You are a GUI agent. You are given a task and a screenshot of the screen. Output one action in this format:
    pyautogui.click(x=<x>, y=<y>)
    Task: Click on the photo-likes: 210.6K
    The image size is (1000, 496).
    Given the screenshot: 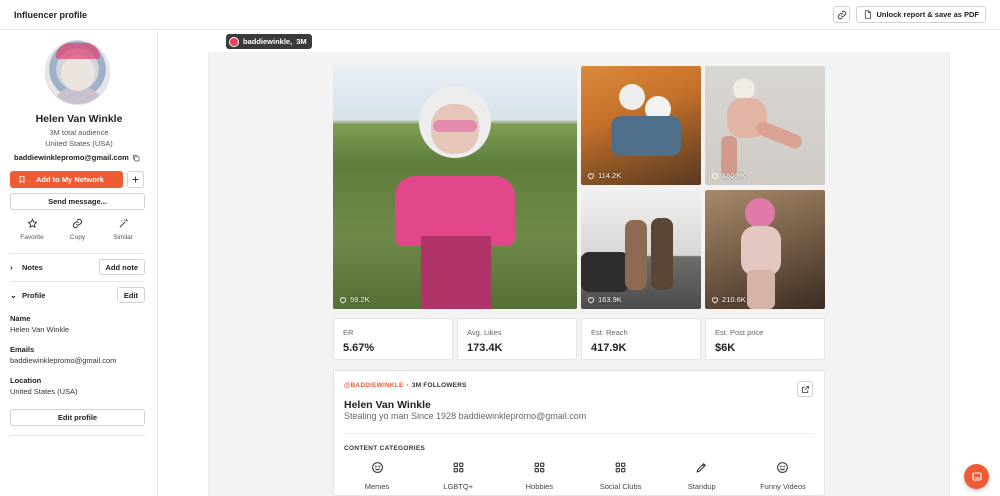 What is the action you would take?
    pyautogui.click(x=728, y=299)
    